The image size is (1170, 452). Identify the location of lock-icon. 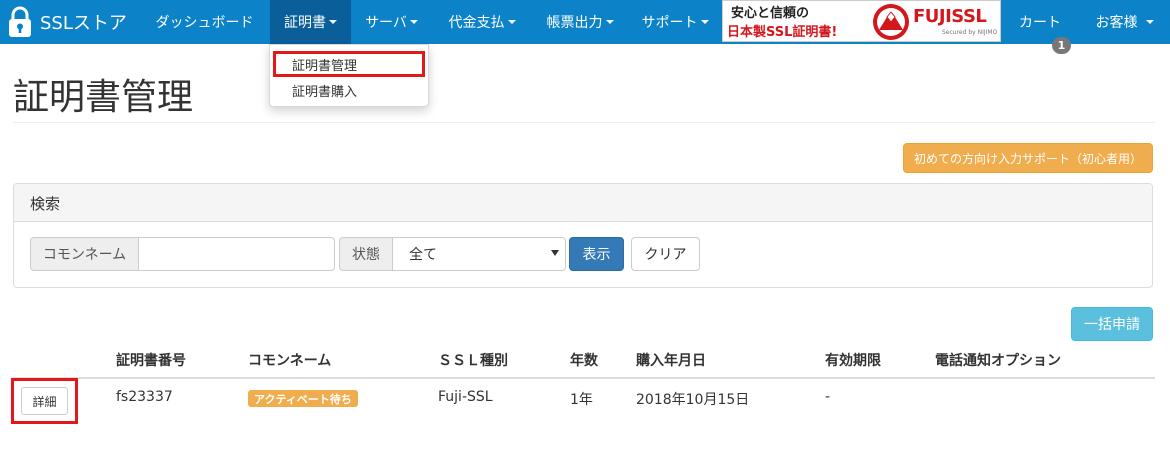
(20, 21).